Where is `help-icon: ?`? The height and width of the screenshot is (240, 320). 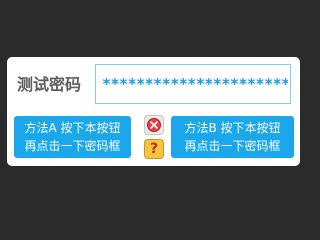
help-icon: ? is located at coordinates (154, 149).